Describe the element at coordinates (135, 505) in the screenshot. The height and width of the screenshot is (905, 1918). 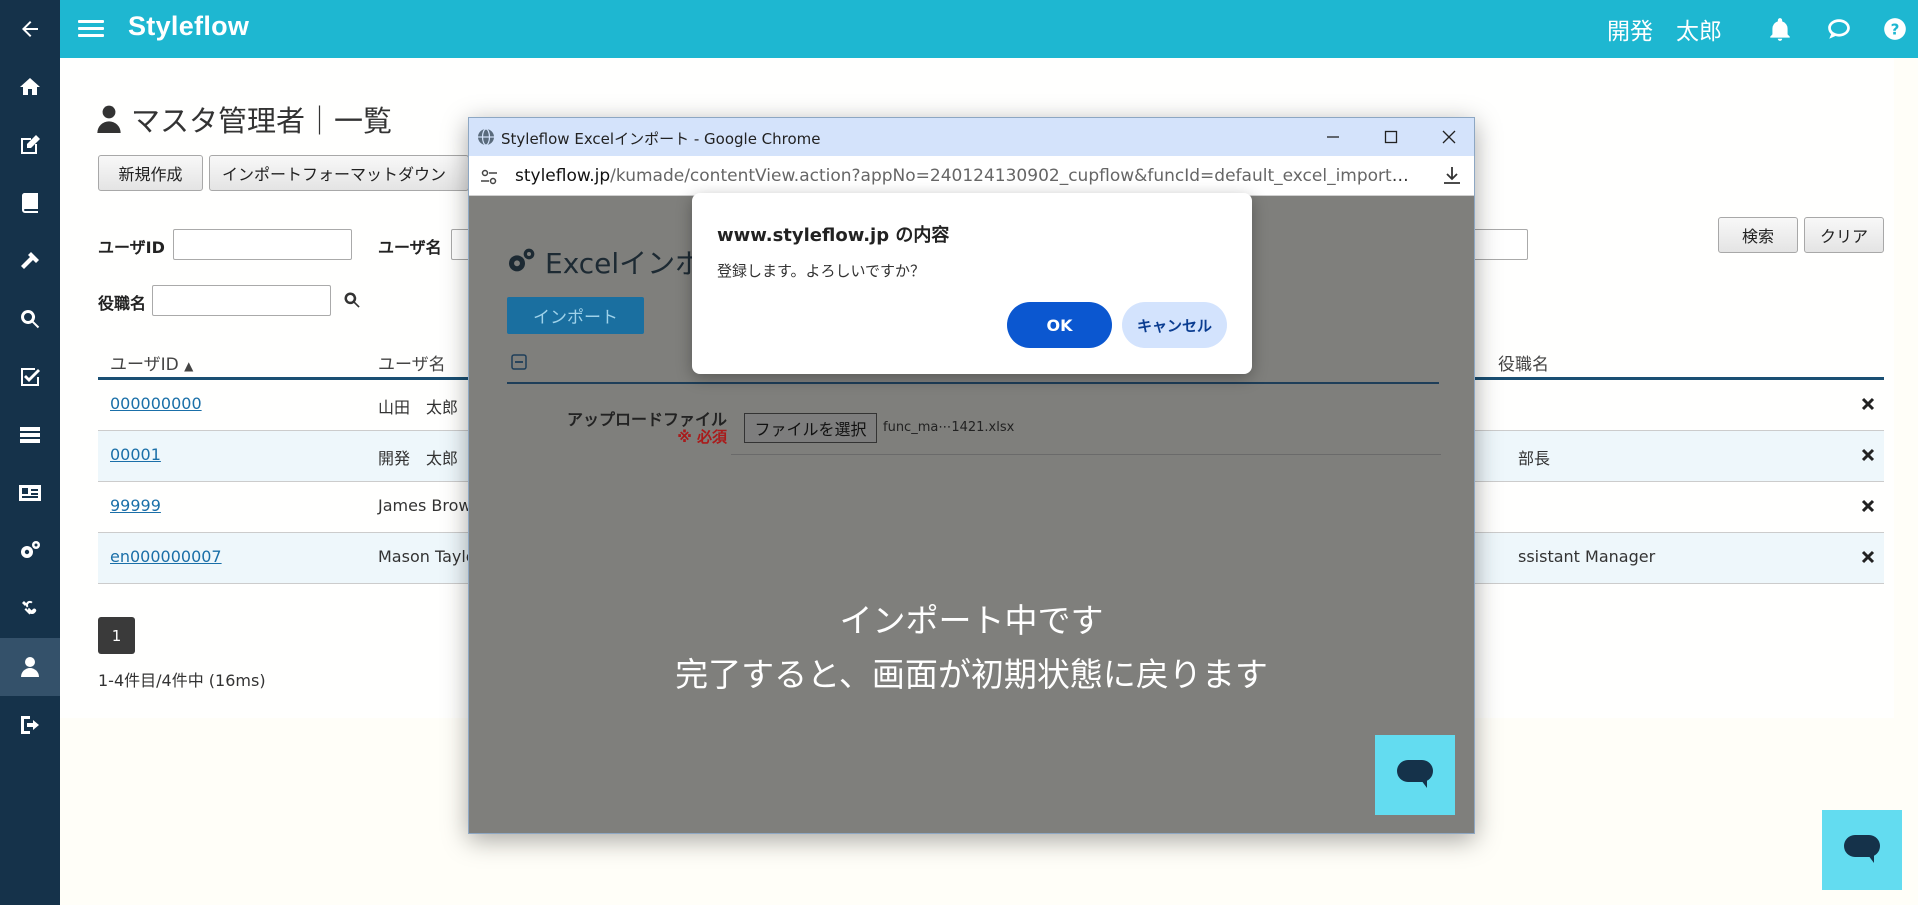
I see `user-id-link: 99999` at that location.